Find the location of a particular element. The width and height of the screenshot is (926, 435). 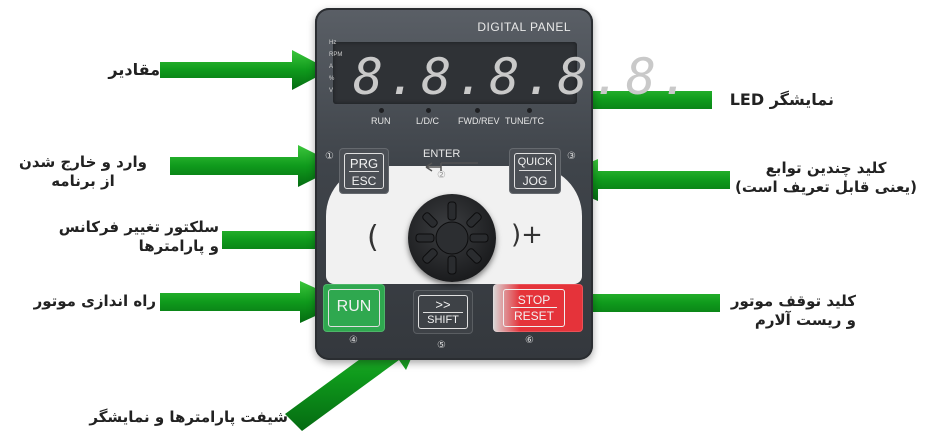

shift-label: SHIFT is located at coordinates (443, 320).